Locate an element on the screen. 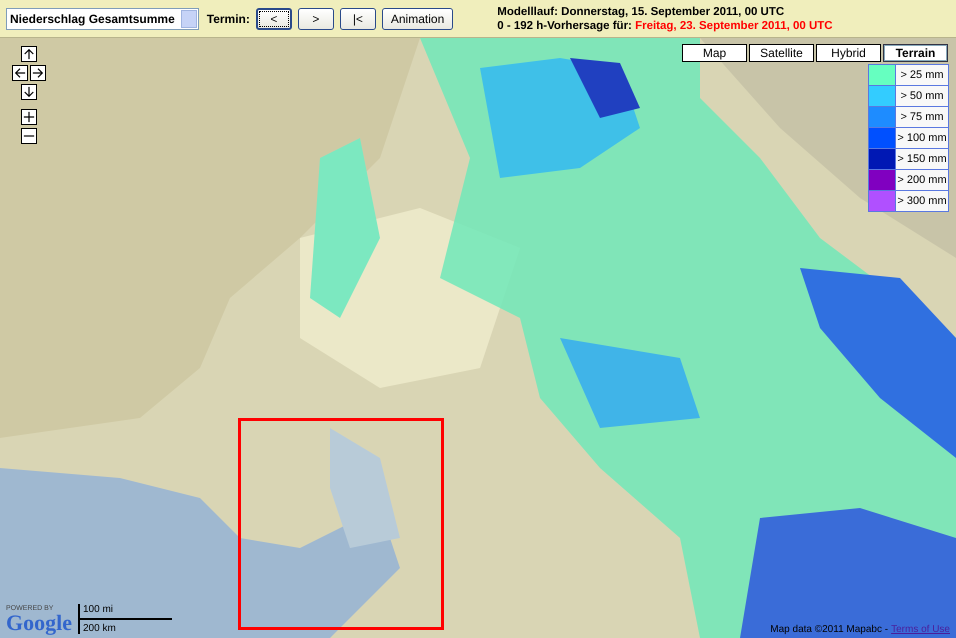 The width and height of the screenshot is (956, 638). pan-down-button is located at coordinates (29, 92).